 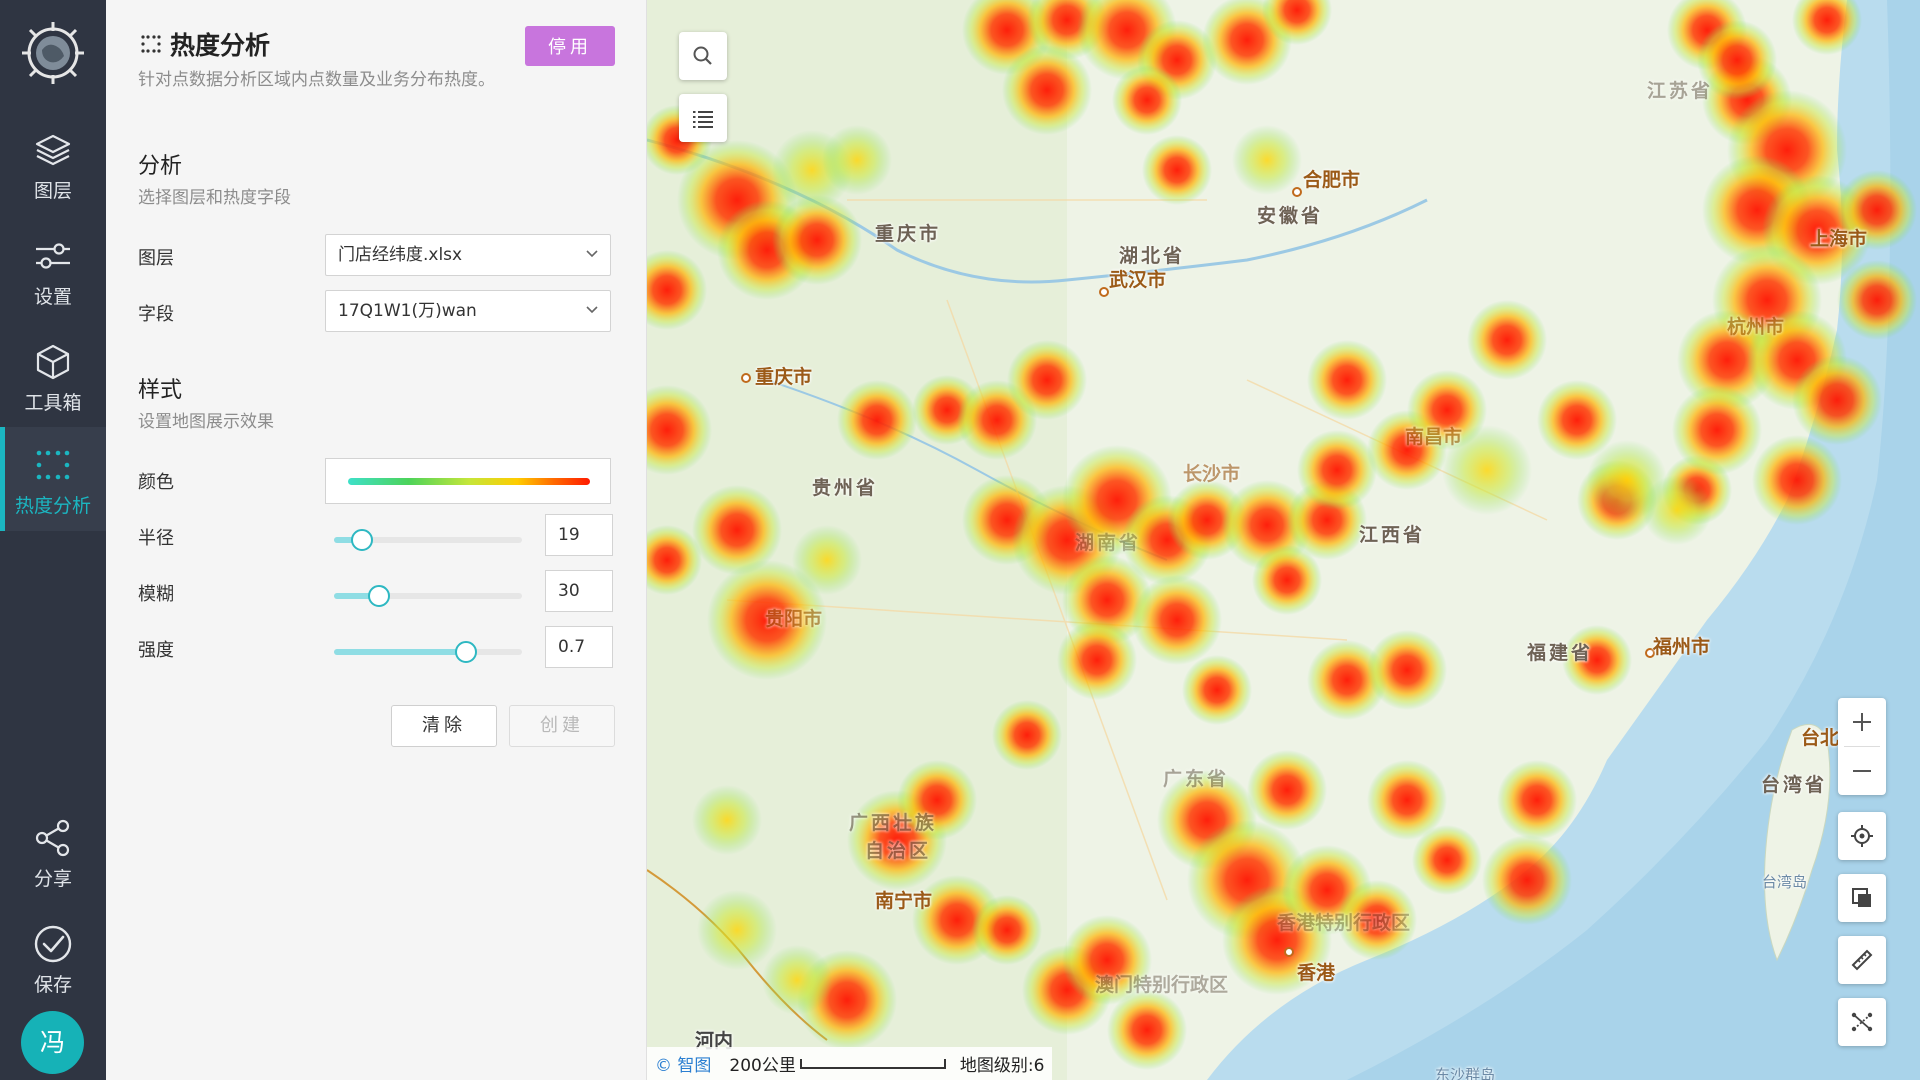 What do you see at coordinates (1316, 973) in the screenshot?
I see `map-label: 香港` at bounding box center [1316, 973].